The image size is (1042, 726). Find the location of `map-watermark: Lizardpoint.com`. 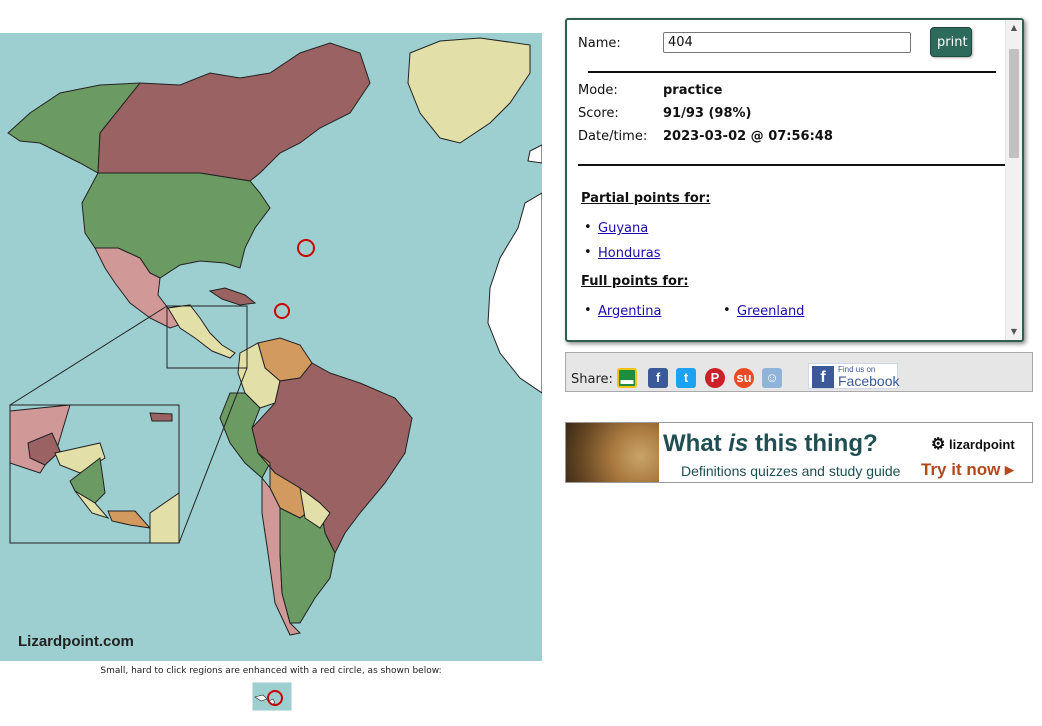

map-watermark: Lizardpoint.com is located at coordinates (76, 641).